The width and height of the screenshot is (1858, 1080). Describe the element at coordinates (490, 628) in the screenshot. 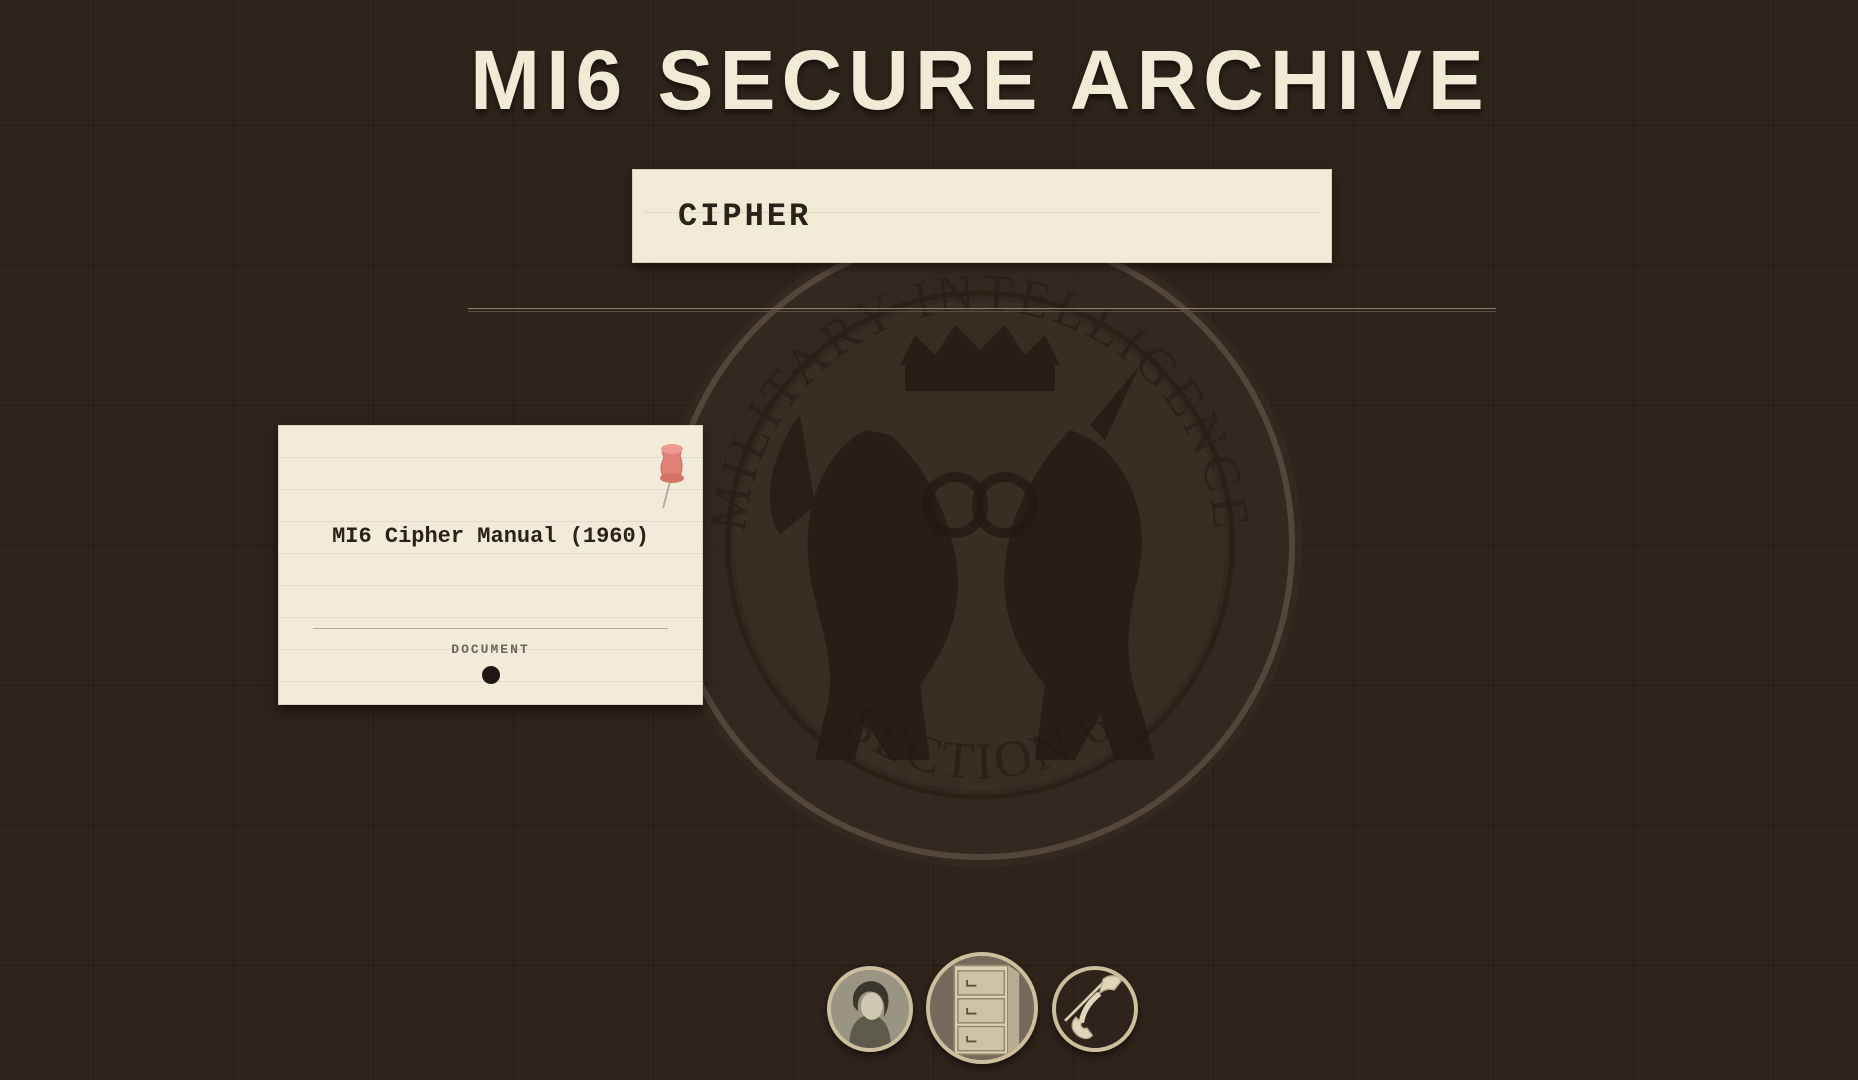

I see `card-divider` at that location.